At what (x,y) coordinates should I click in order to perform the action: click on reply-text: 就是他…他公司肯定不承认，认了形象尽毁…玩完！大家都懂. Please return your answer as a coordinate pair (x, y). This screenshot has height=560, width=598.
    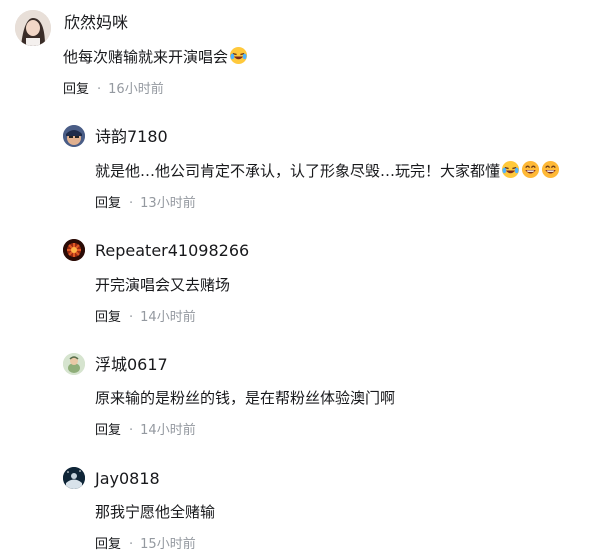
    Looking at the image, I should click on (327, 171).